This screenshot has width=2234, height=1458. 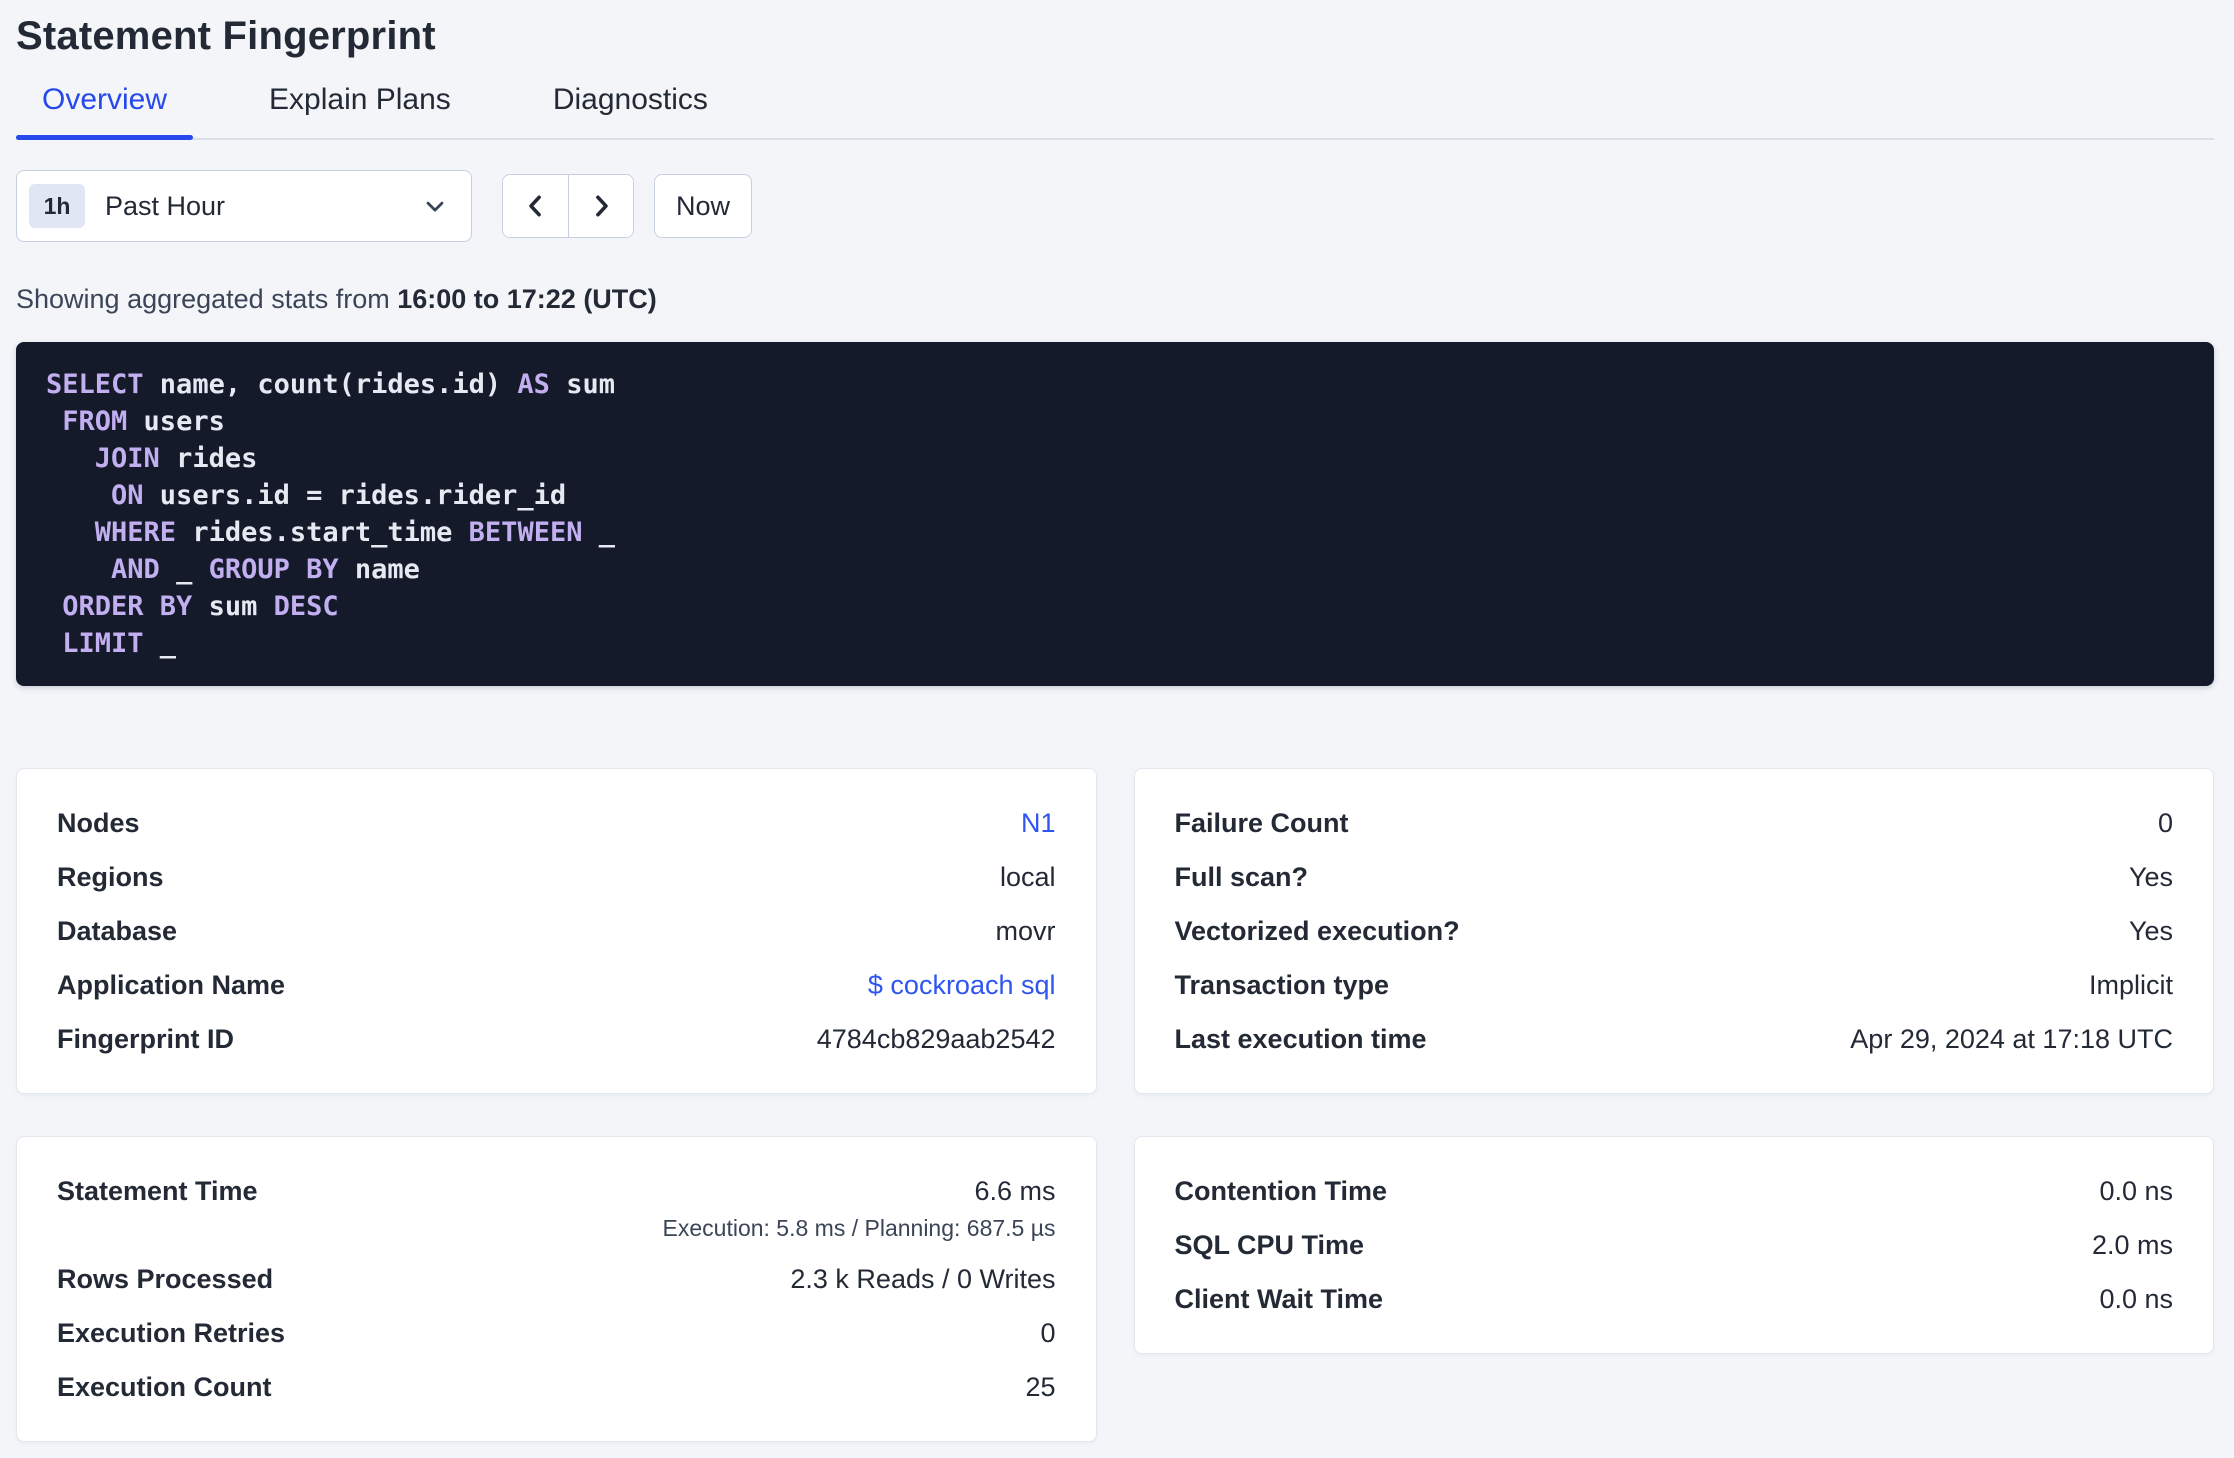 I want to click on stat-value: Apr 29, 2024 at 17:18 UTC, so click(x=2011, y=1039).